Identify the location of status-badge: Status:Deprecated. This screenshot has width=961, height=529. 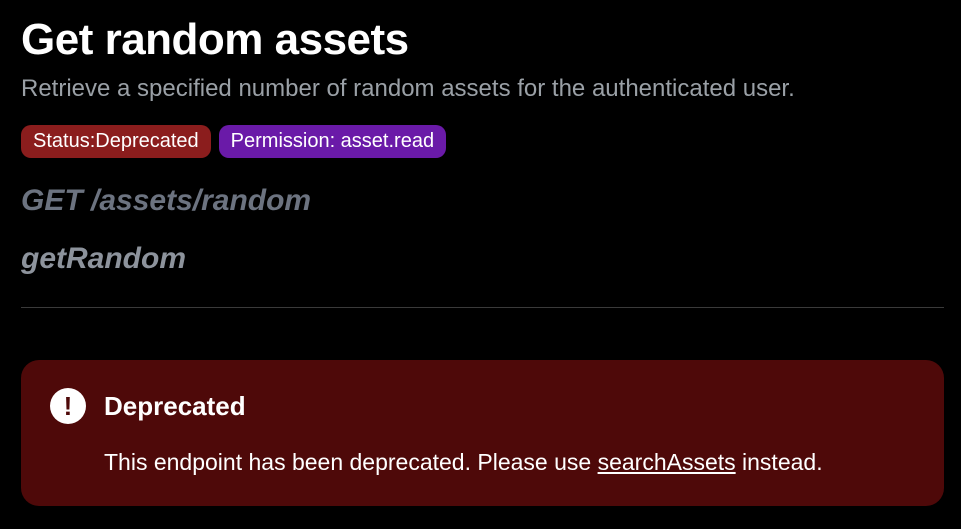
(116, 141).